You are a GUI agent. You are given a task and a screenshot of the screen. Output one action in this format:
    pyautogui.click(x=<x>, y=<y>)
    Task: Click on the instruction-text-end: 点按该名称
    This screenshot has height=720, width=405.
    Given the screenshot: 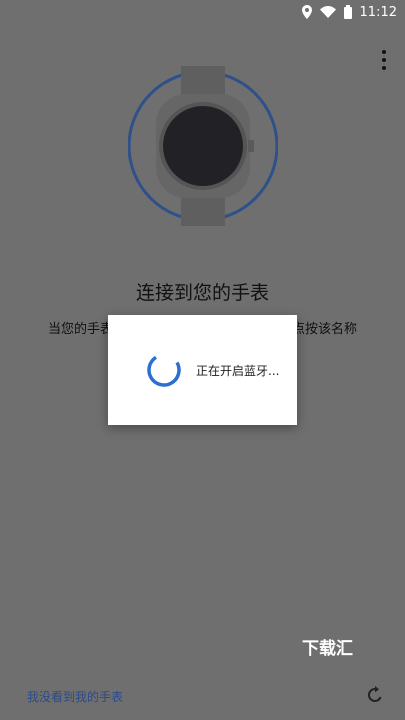 What is the action you would take?
    pyautogui.click(x=324, y=329)
    